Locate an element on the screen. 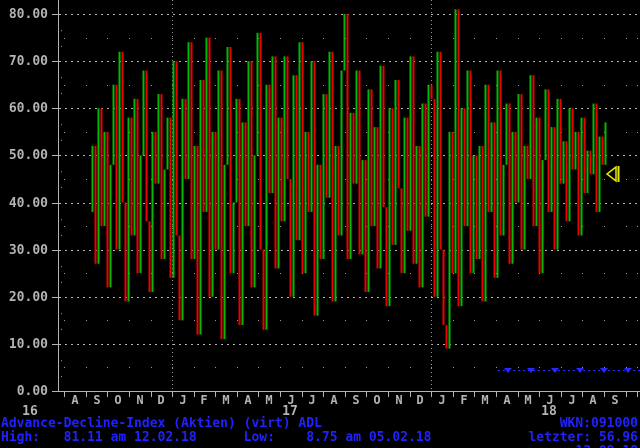  y-tick-label: 50.00 is located at coordinates (28, 155).